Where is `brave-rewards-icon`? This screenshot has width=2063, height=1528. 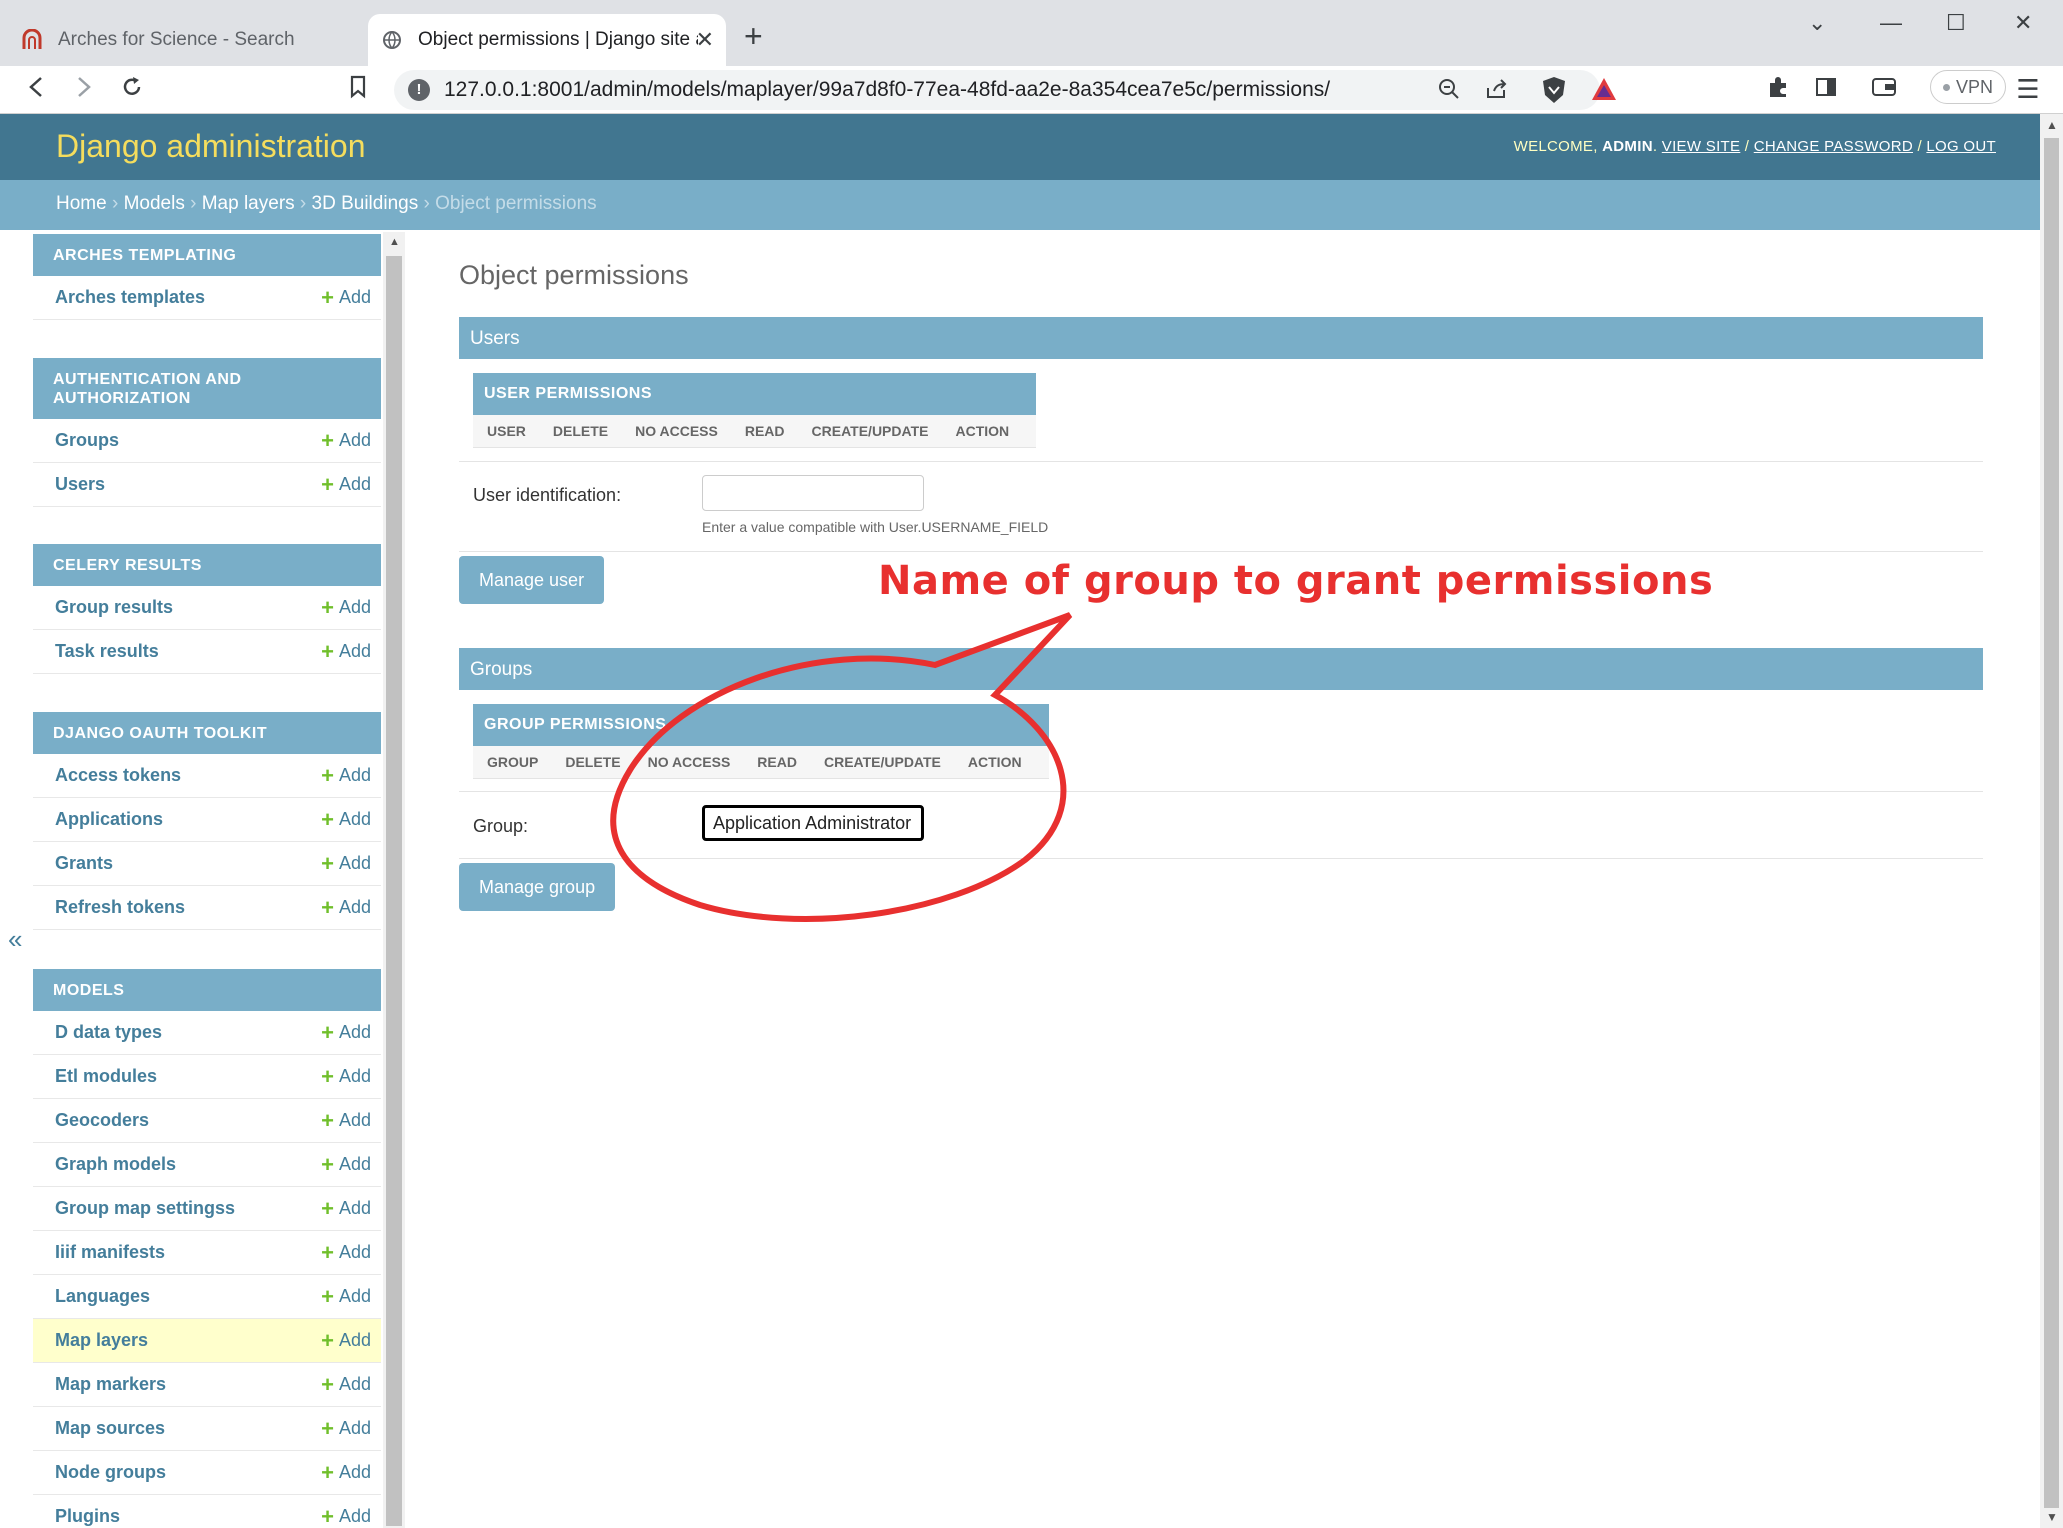
brave-rewards-icon is located at coordinates (1604, 92).